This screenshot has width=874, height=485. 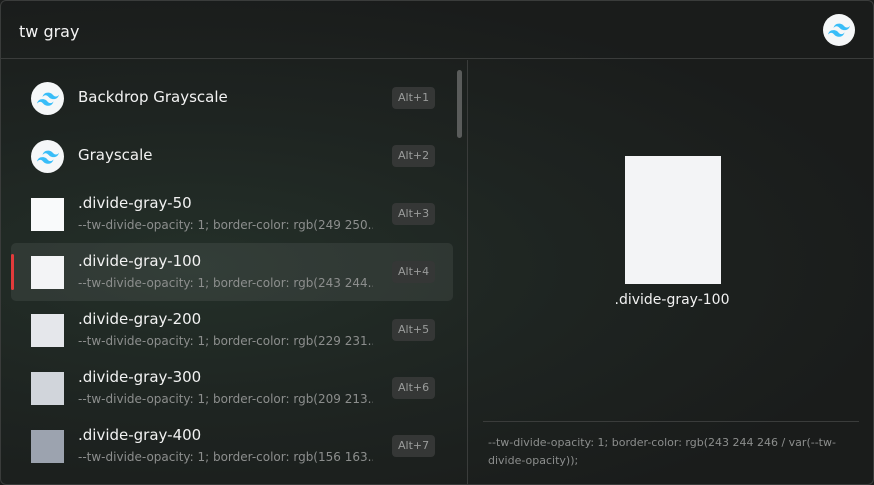 What do you see at coordinates (153, 97) in the screenshot?
I see `result-title: Backdrop Grayscale` at bounding box center [153, 97].